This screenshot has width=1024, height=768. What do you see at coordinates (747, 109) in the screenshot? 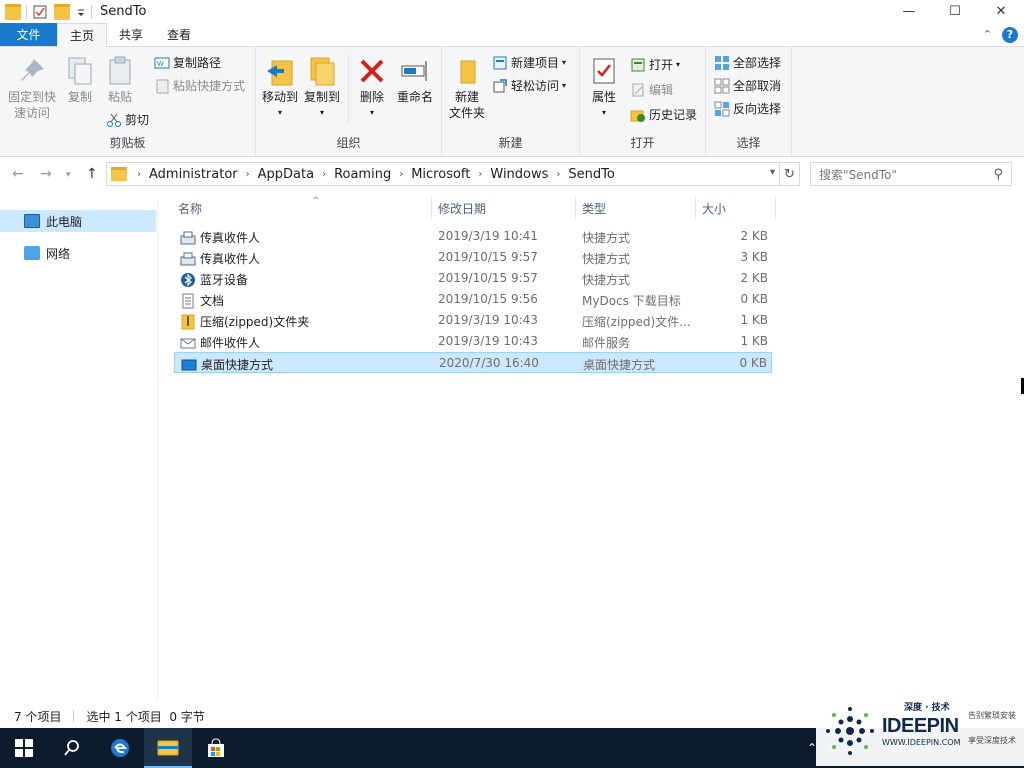
I see `invert-selection-button: 反向选择` at bounding box center [747, 109].